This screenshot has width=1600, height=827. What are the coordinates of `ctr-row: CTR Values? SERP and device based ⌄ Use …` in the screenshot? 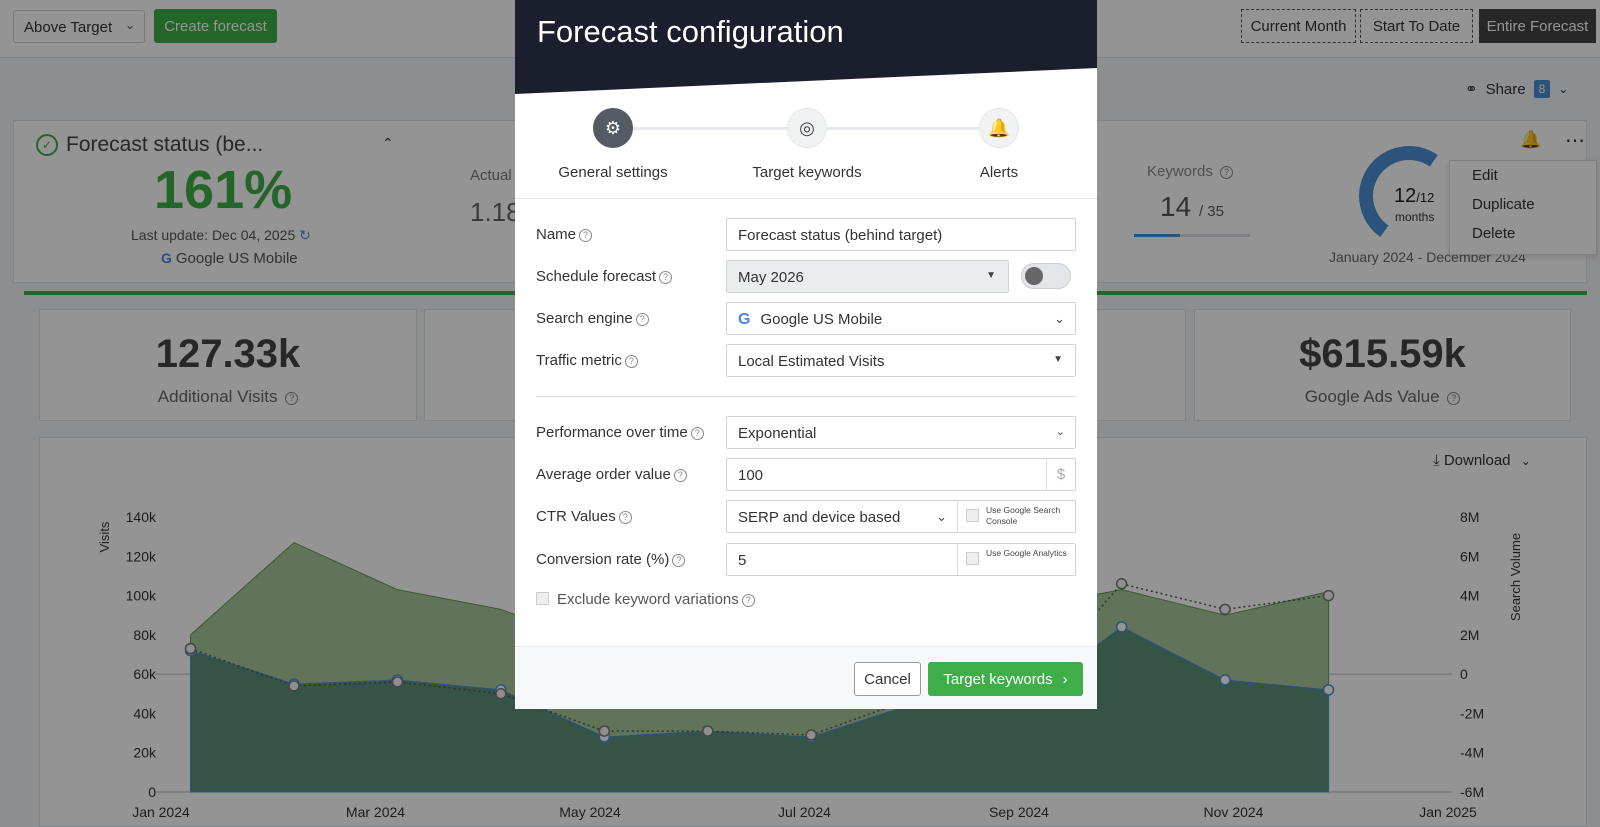 It's located at (806, 516).